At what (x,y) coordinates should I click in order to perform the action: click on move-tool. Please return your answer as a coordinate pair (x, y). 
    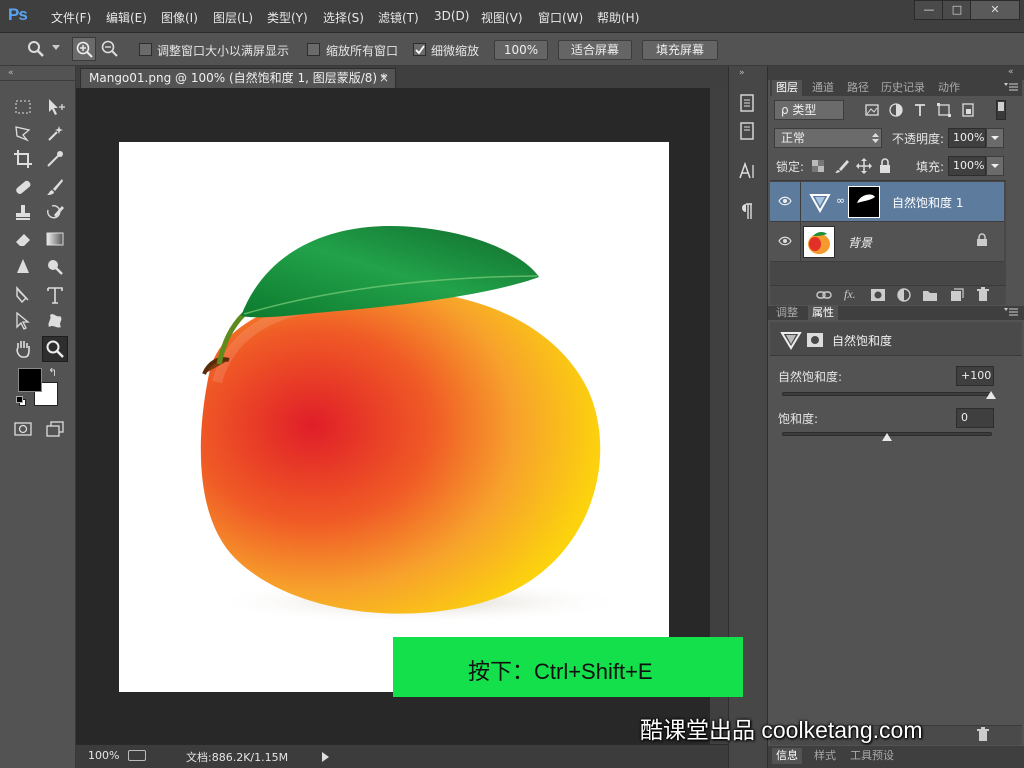
    Looking at the image, I should click on (55, 107).